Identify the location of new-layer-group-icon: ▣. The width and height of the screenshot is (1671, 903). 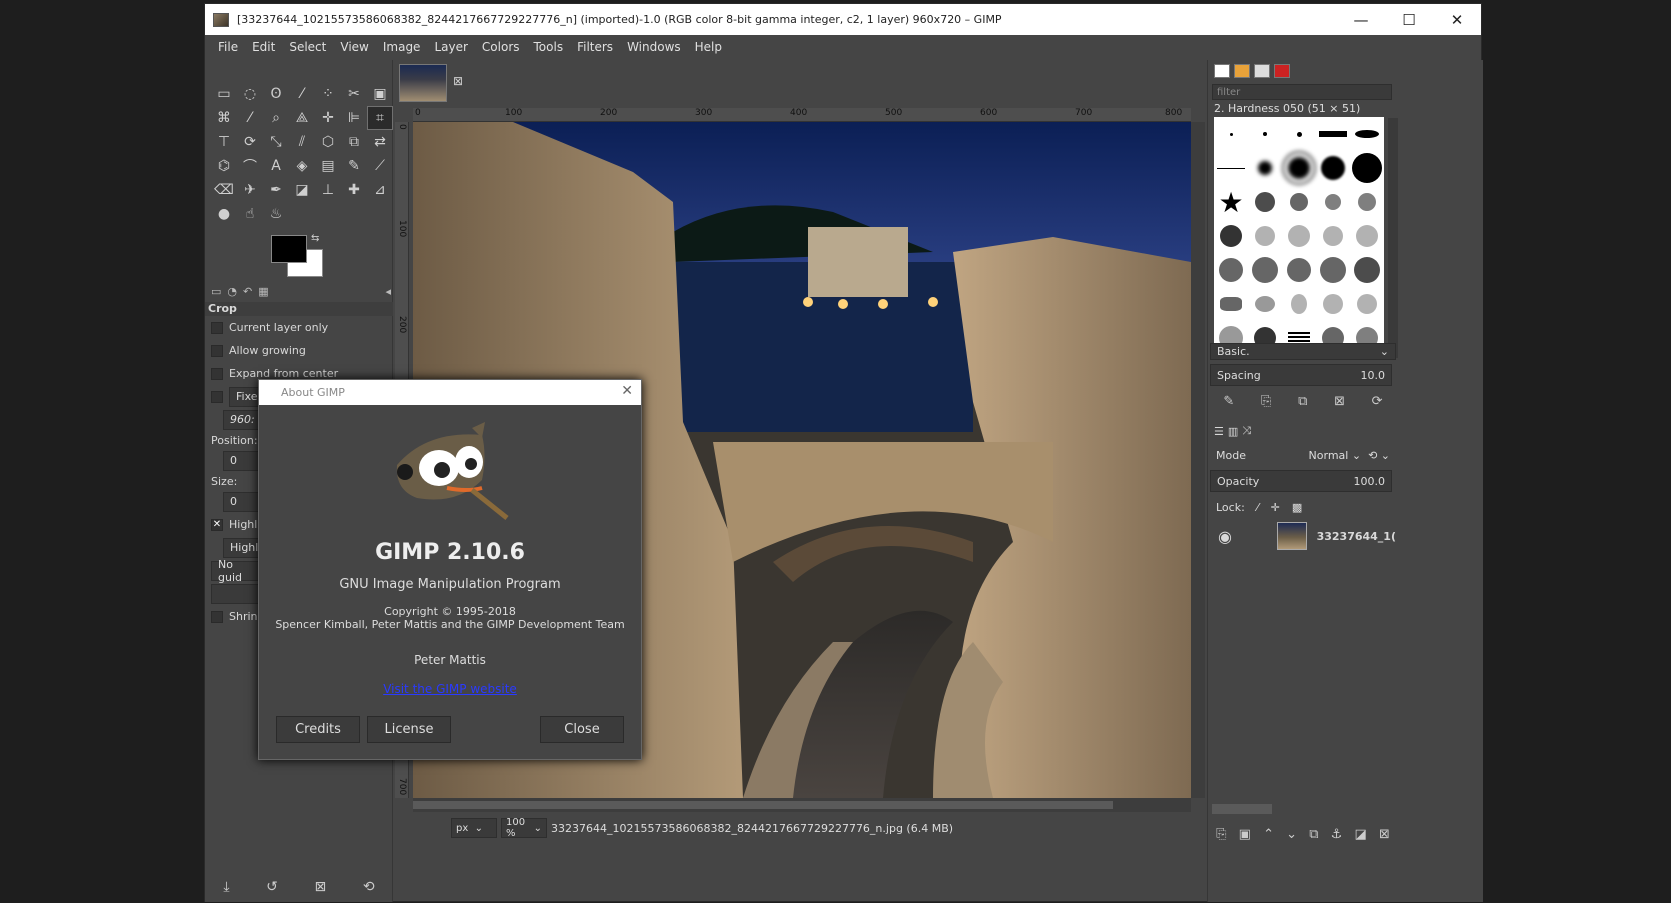
(1245, 834).